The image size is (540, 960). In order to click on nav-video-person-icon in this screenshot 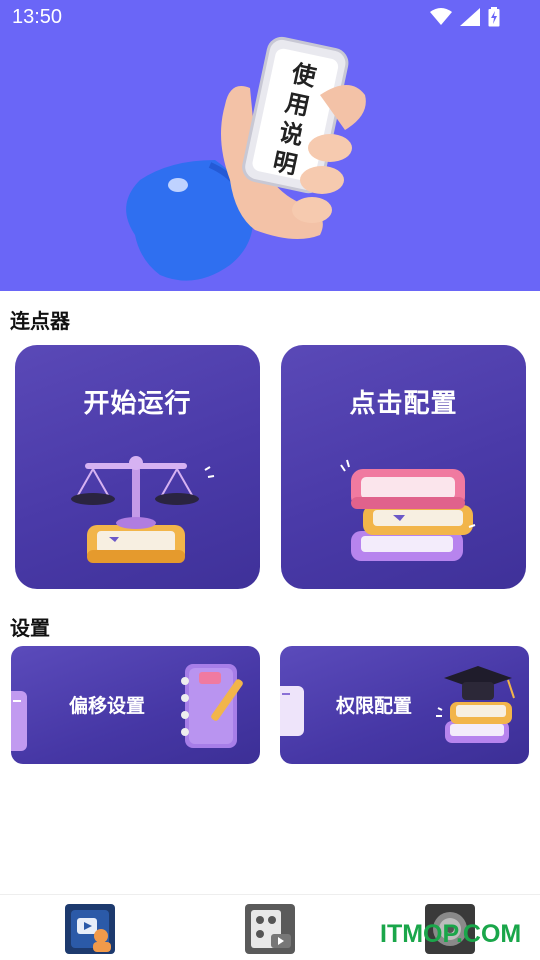, I will do `click(90, 929)`.